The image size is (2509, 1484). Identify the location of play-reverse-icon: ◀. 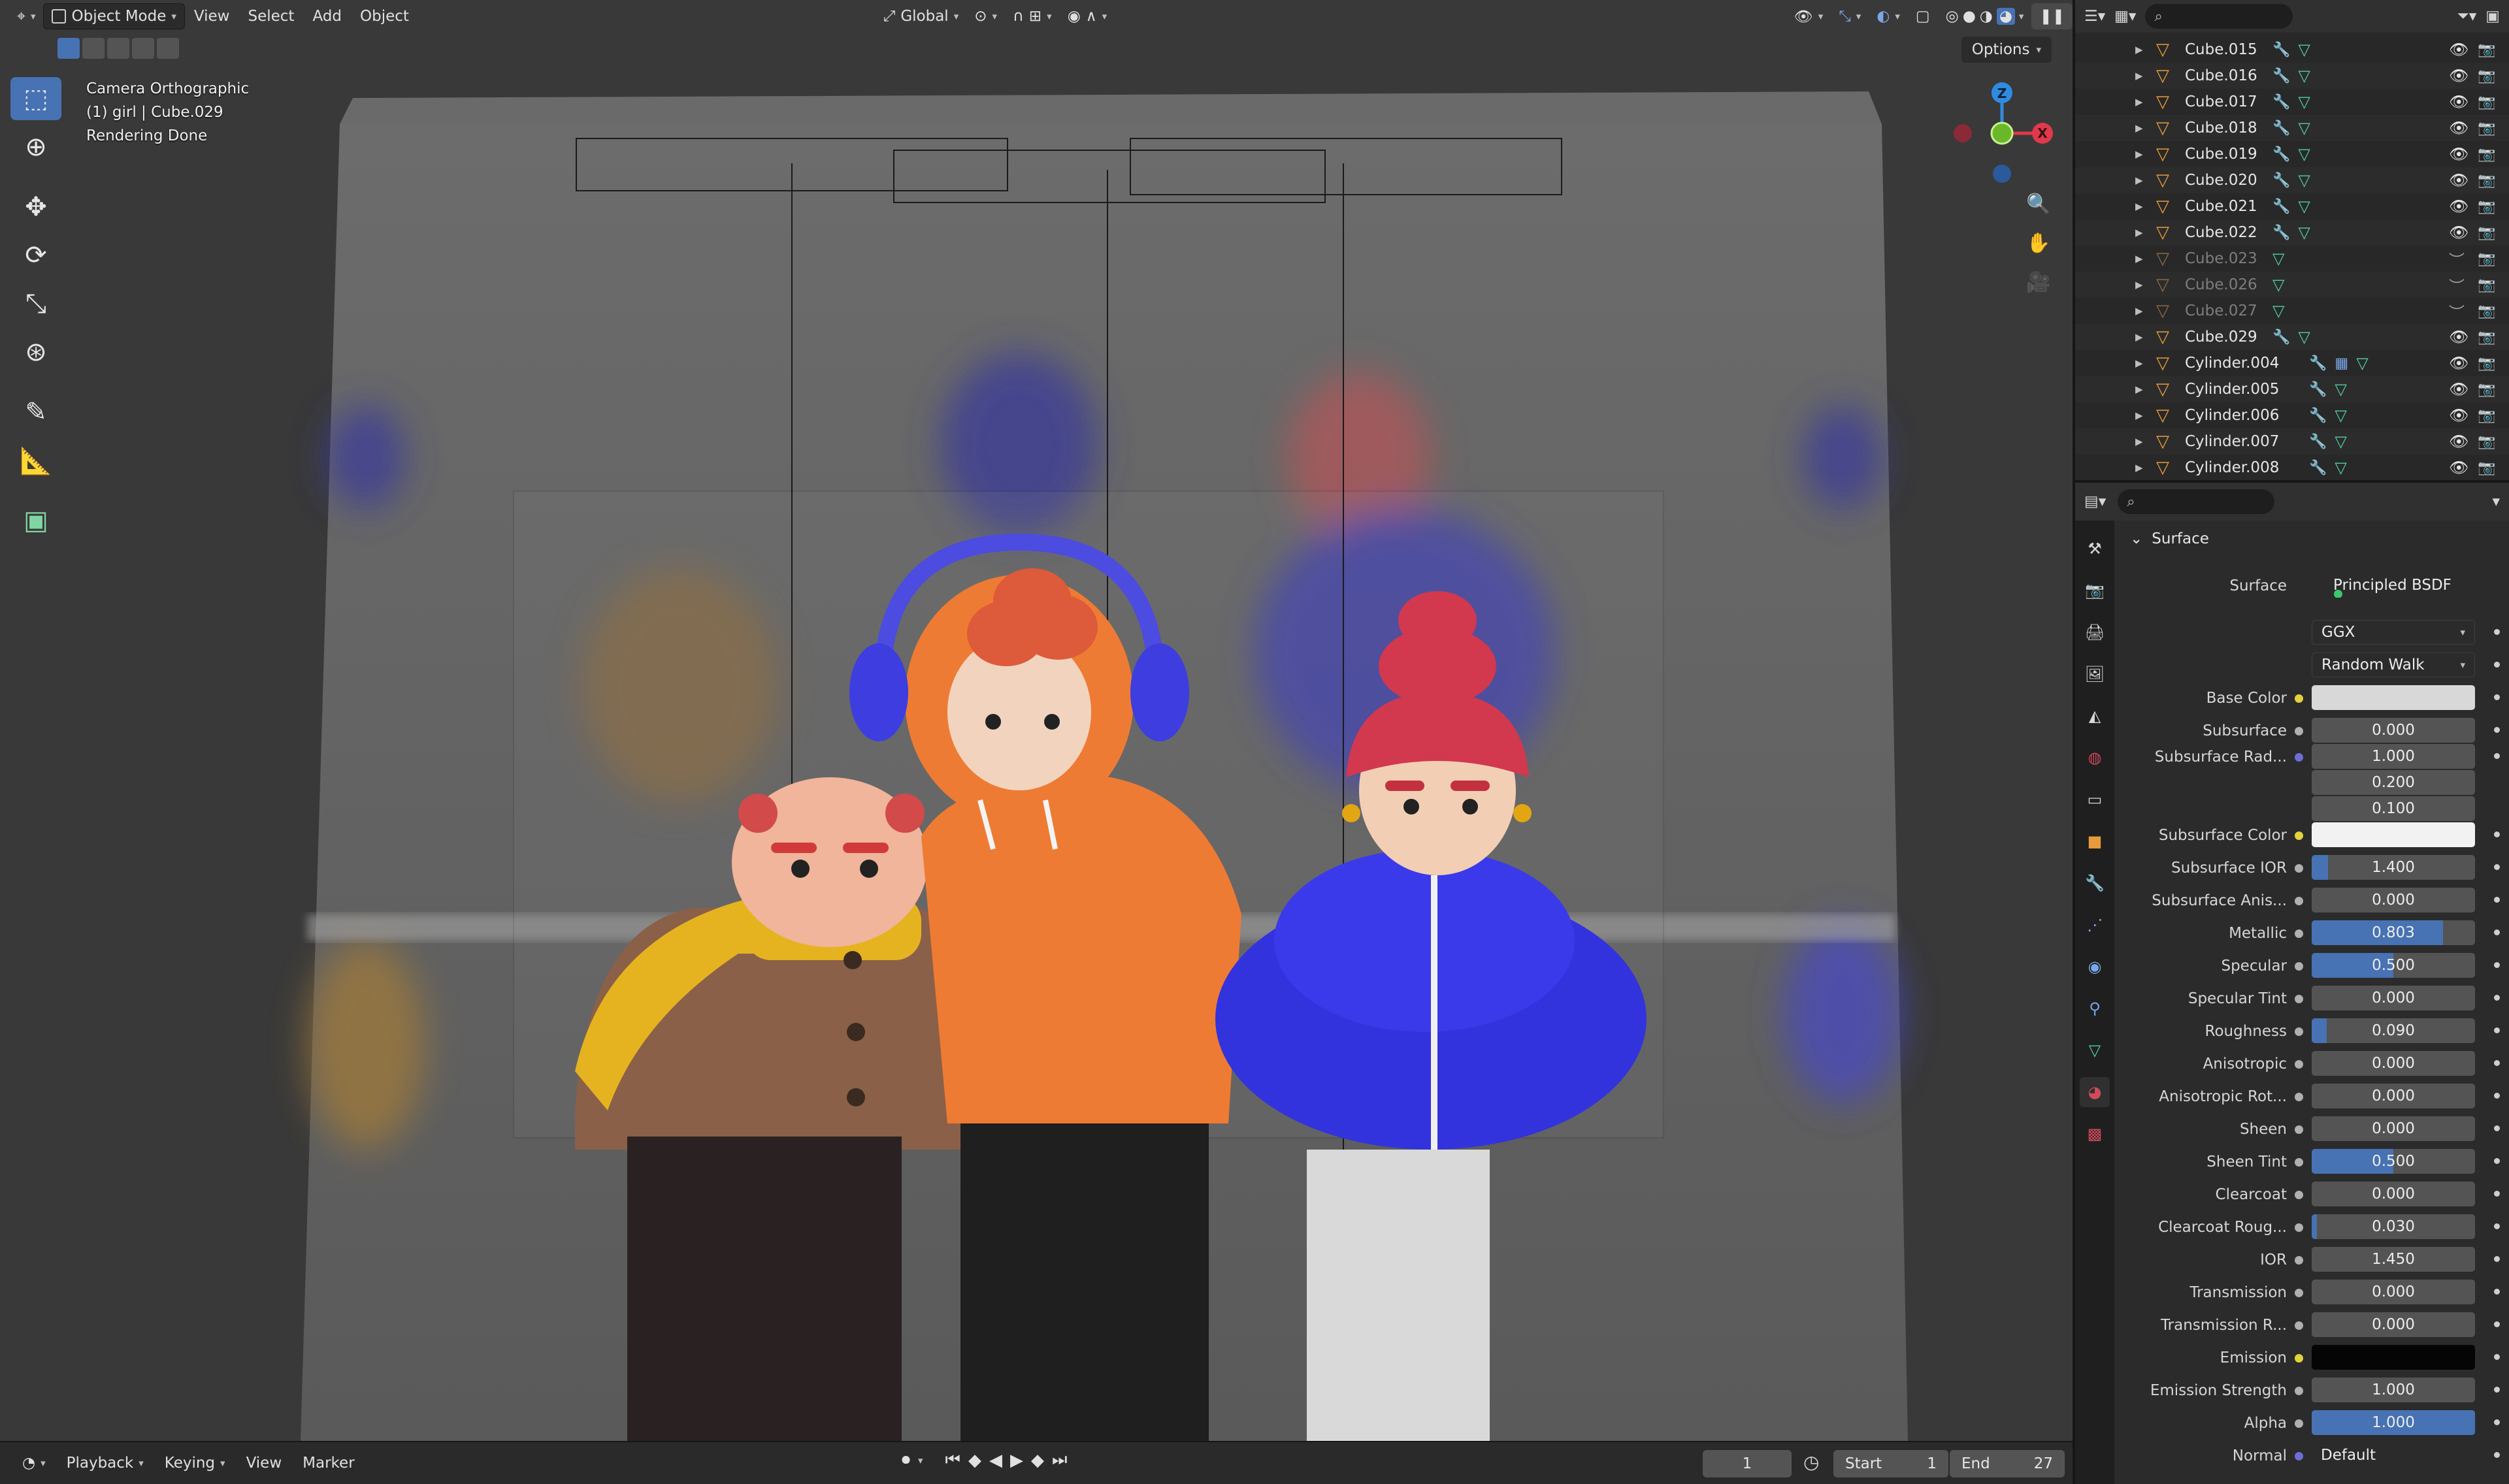
(995, 1460).